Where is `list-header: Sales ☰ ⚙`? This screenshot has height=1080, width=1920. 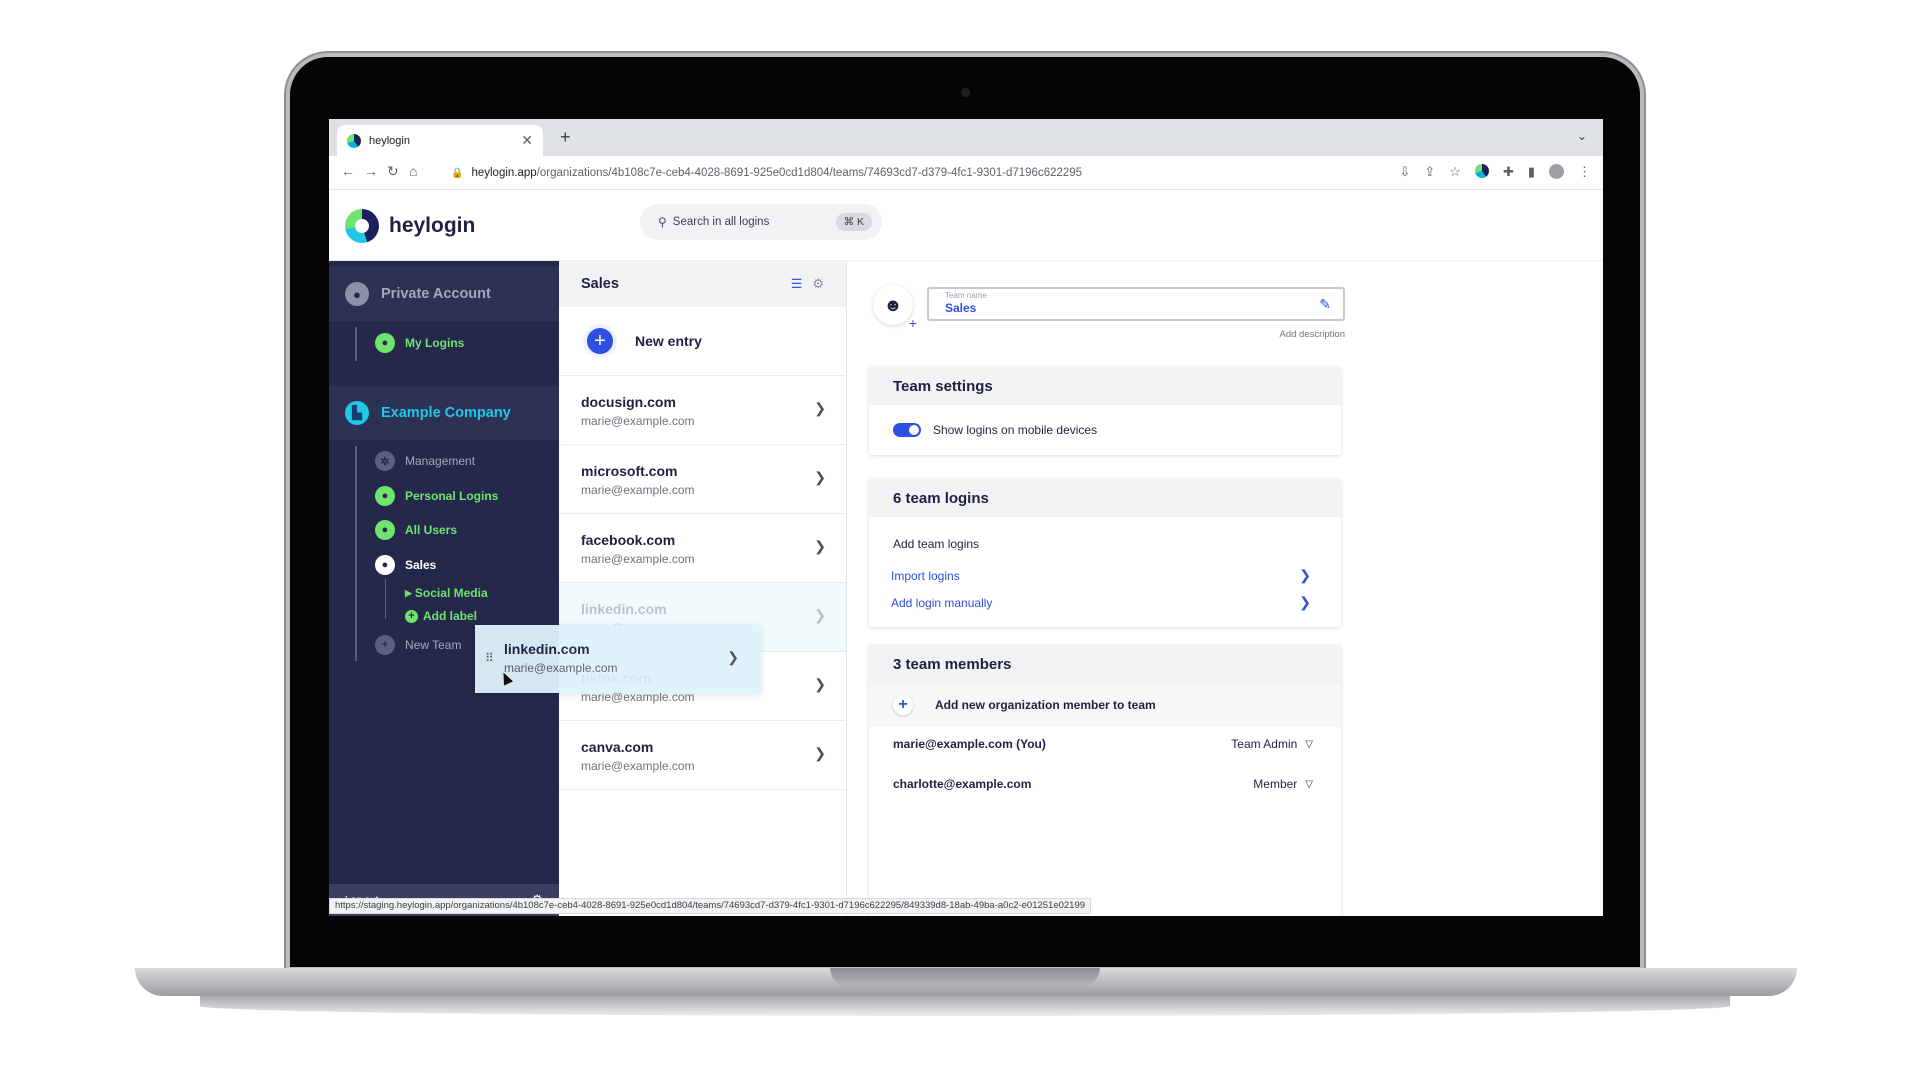 list-header: Sales ☰ ⚙ is located at coordinates (702, 284).